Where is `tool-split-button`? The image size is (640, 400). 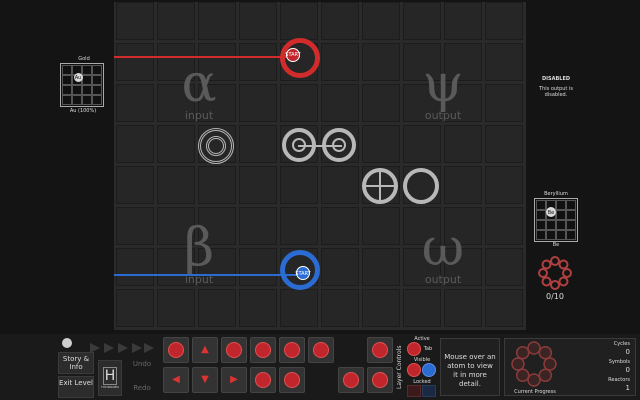 tool-split-button is located at coordinates (351, 380).